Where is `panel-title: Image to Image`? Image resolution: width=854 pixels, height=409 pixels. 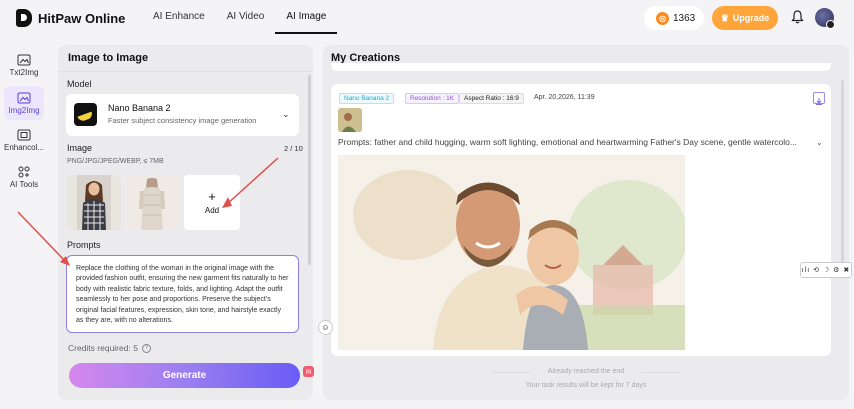 panel-title: Image to Image is located at coordinates (108, 58).